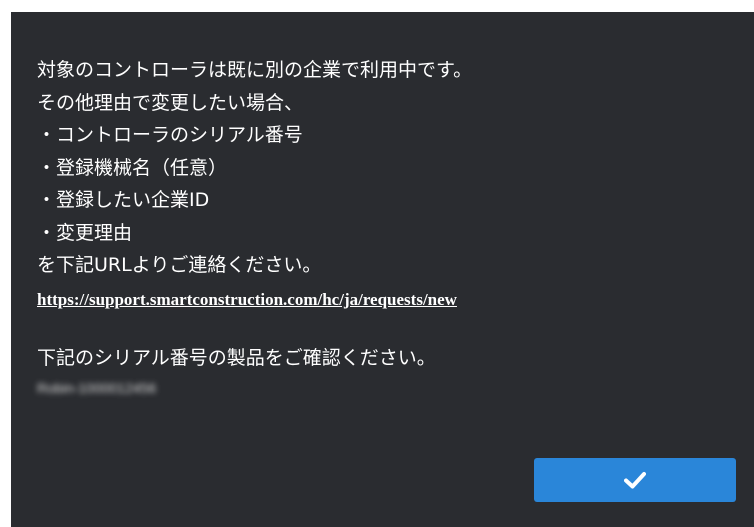 The width and height of the screenshot is (754, 527). What do you see at coordinates (97, 388) in the screenshot?
I see `serial-number: Robin-1000012456` at bounding box center [97, 388].